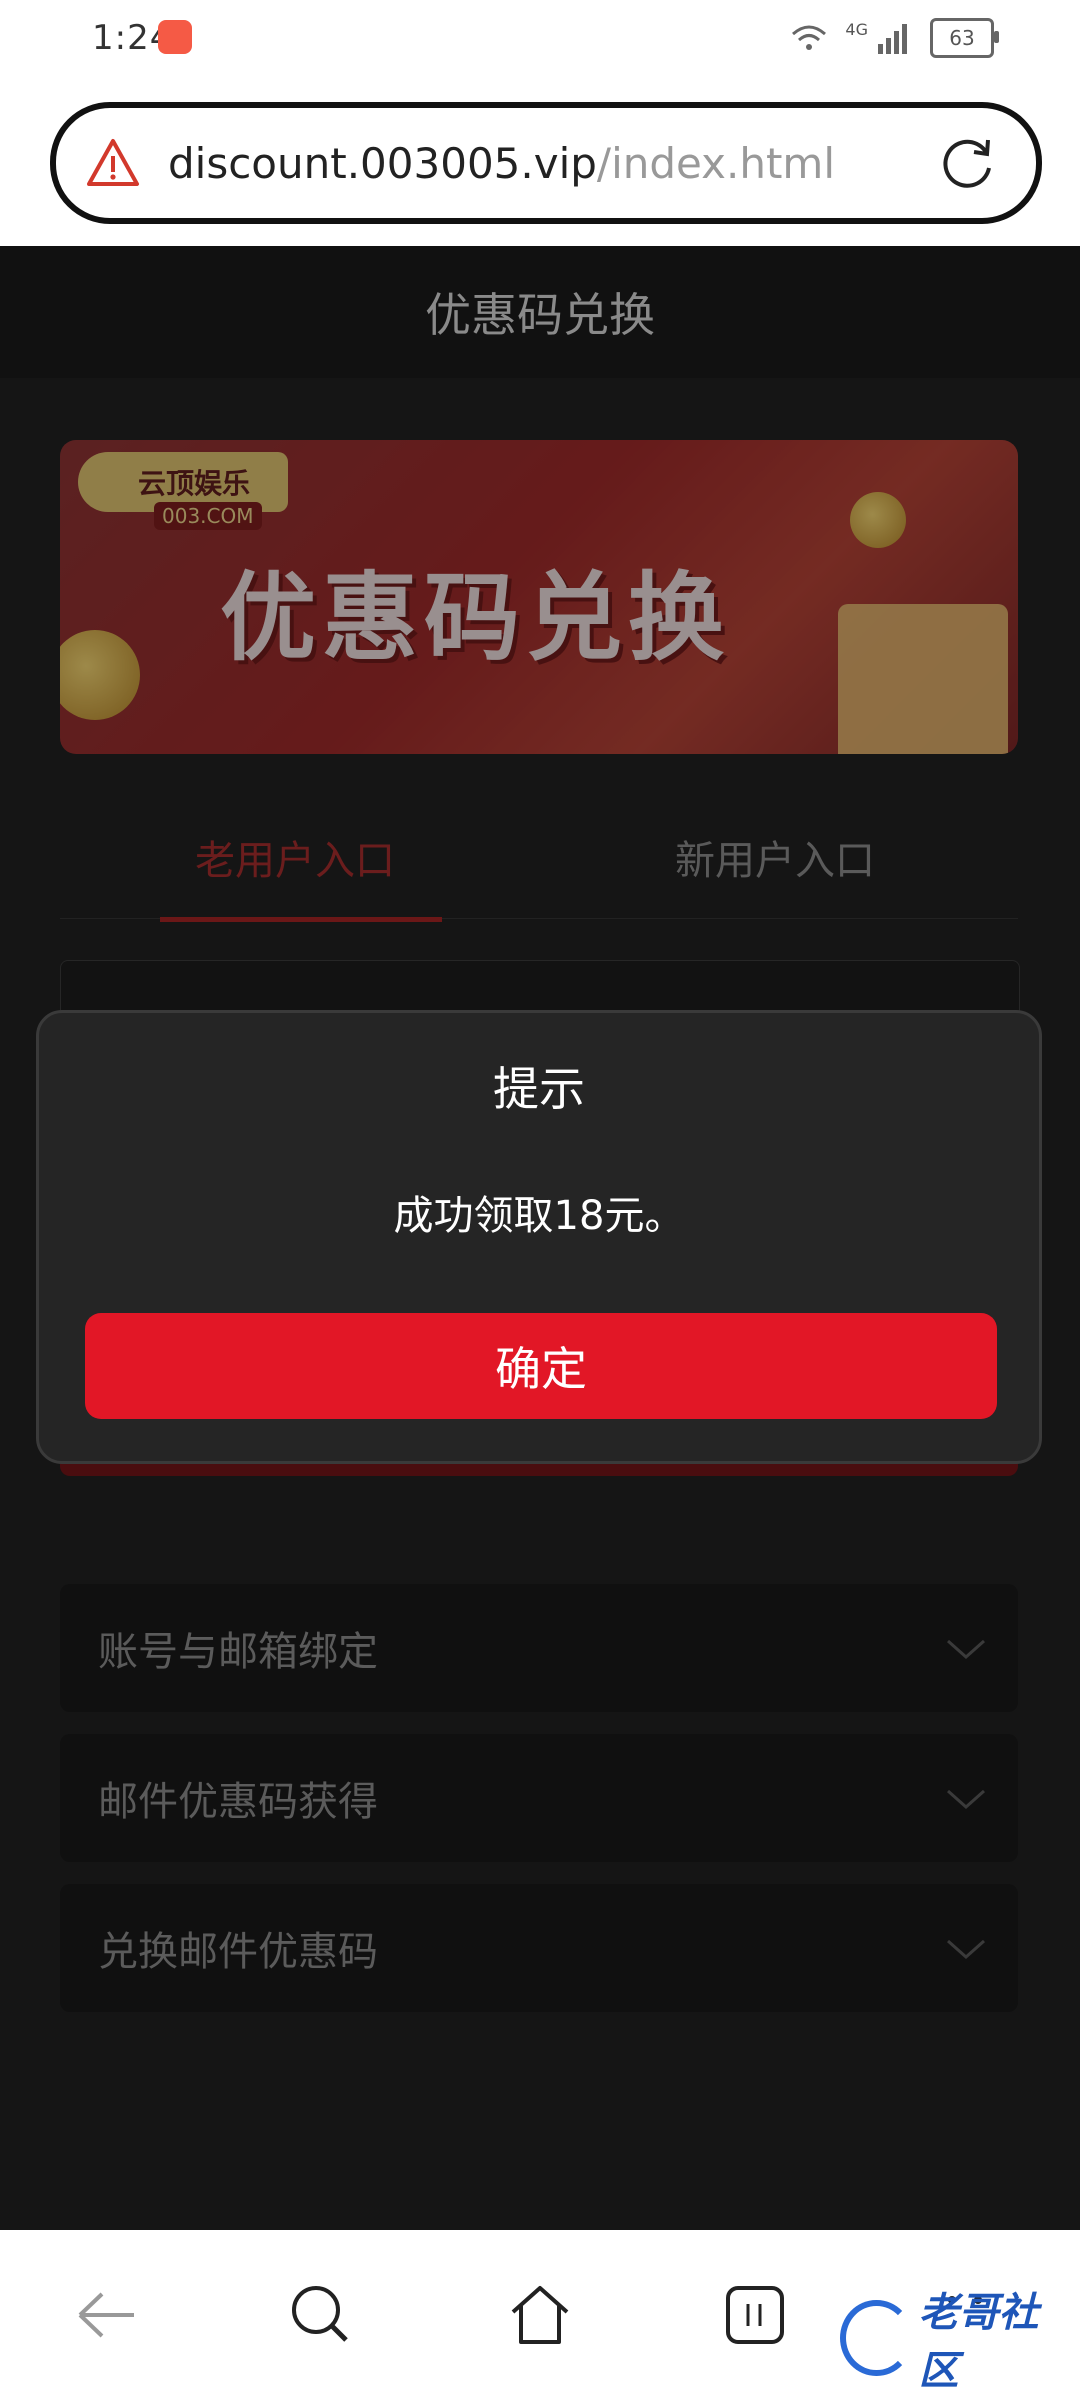 This screenshot has width=1080, height=2400. I want to click on dialog-title: 提示, so click(539, 1089).